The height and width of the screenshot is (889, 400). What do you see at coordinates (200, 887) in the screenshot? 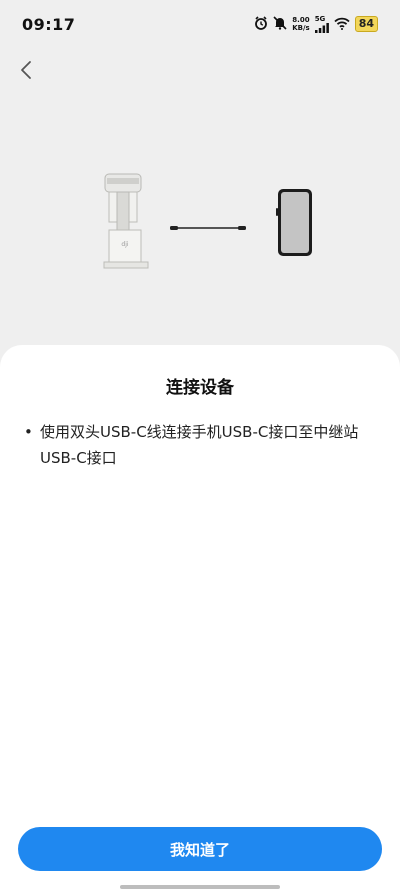
I see `home-indicator` at bounding box center [200, 887].